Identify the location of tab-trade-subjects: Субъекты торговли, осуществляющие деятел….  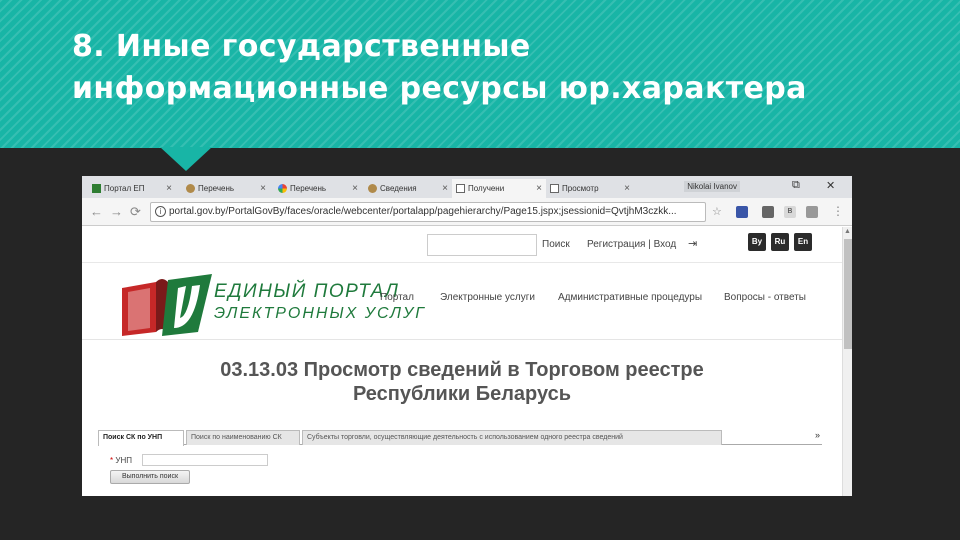
(512, 437).